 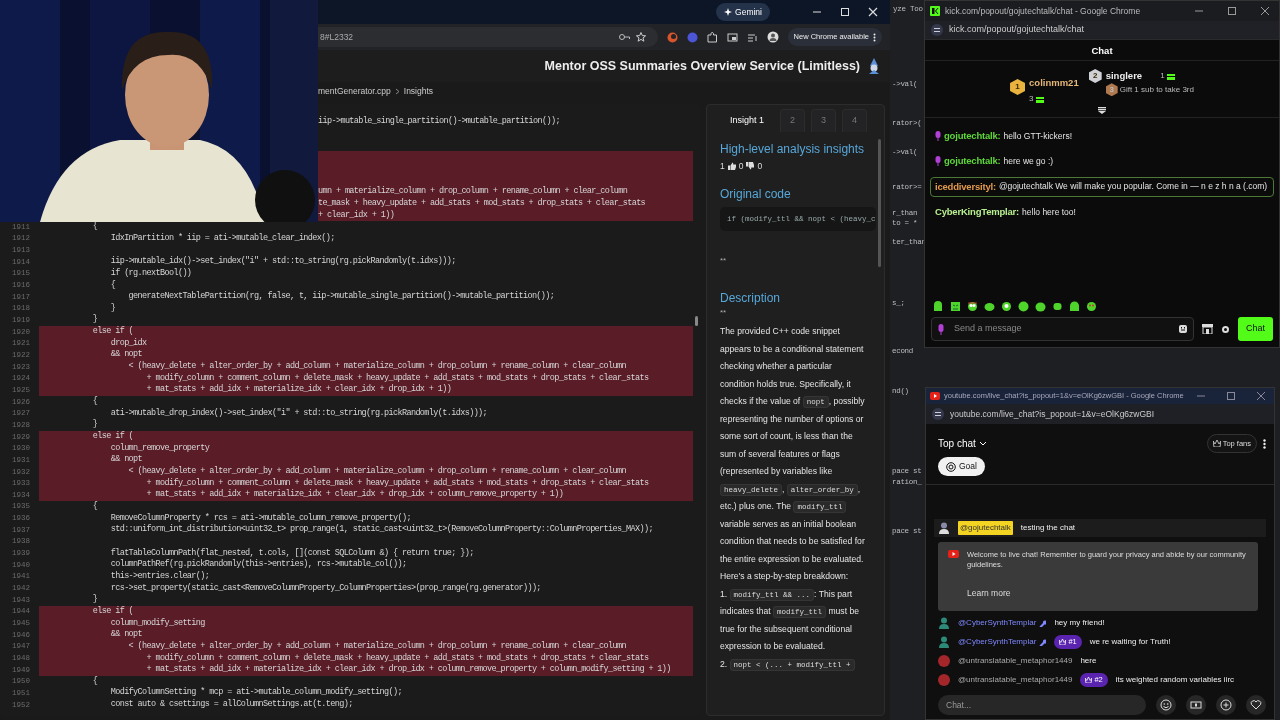 What do you see at coordinates (985, 528) in the screenshot?
I see `owner-name: @gojutechtalk` at bounding box center [985, 528].